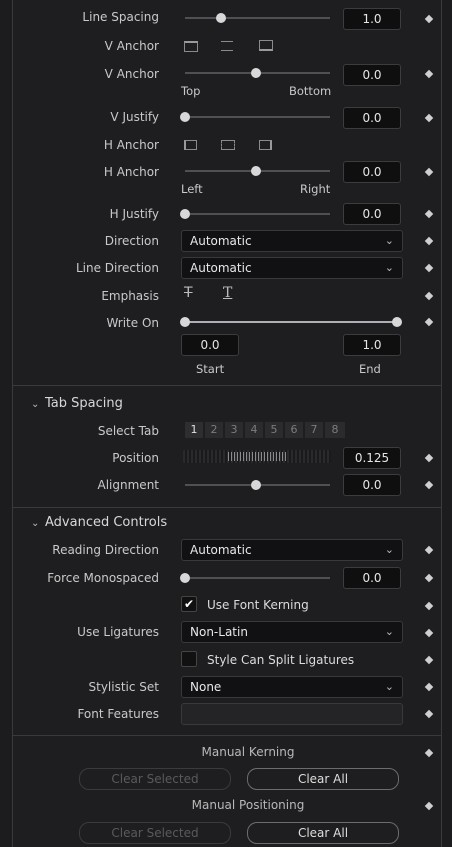  I want to click on clear-selected-kerning-button: Clear Selected, so click(155, 779).